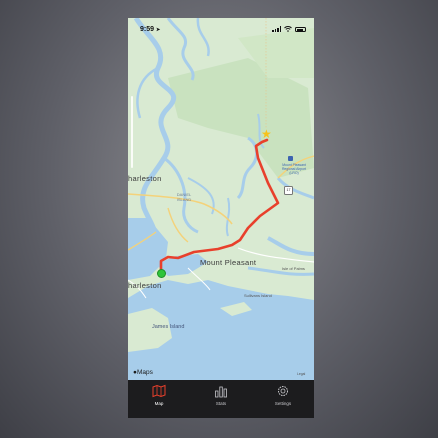  What do you see at coordinates (221, 392) in the screenshot?
I see `stats-icon` at bounding box center [221, 392].